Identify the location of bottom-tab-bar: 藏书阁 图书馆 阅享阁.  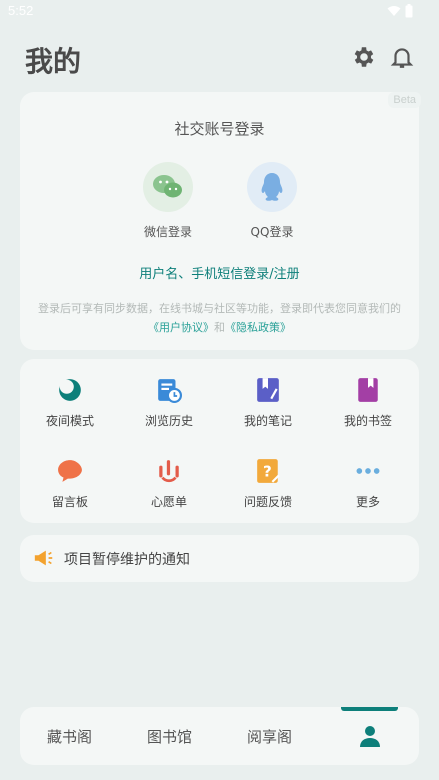
(219, 736).